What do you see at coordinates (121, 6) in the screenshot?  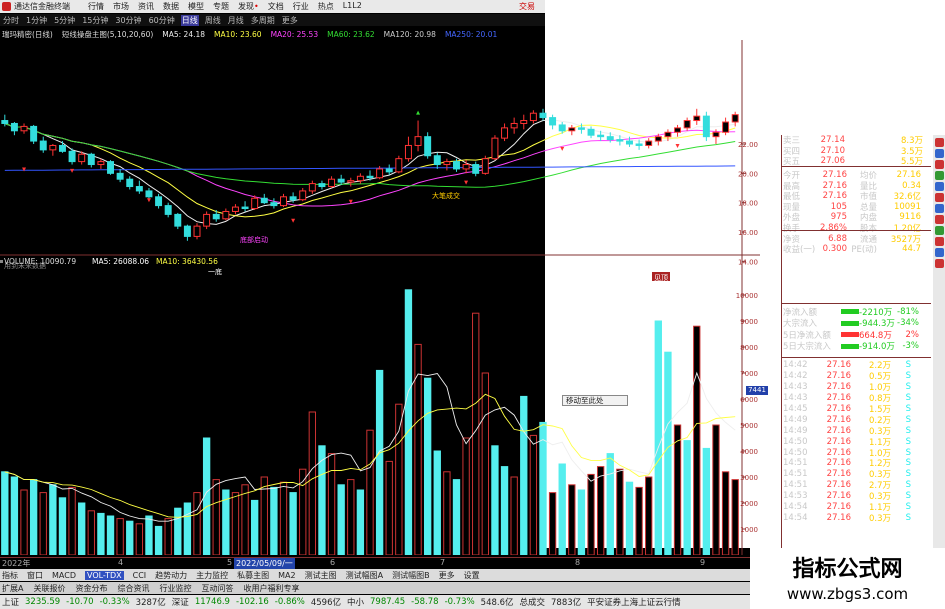 I see `menu-item-market: 市场` at bounding box center [121, 6].